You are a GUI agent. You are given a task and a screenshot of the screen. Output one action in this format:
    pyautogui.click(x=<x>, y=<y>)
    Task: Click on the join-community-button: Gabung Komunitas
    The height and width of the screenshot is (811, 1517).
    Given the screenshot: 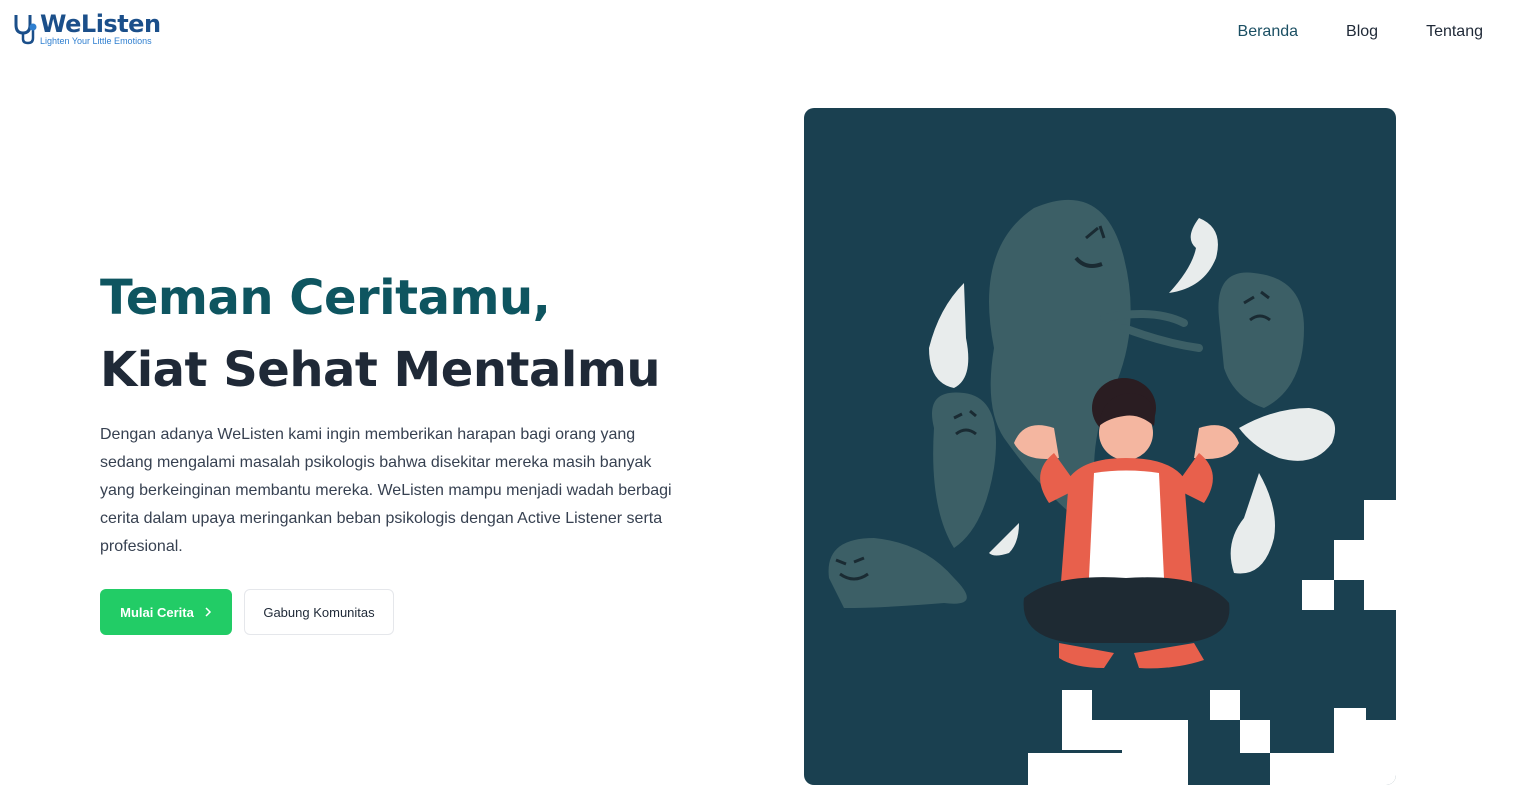 What is the action you would take?
    pyautogui.click(x=319, y=612)
    